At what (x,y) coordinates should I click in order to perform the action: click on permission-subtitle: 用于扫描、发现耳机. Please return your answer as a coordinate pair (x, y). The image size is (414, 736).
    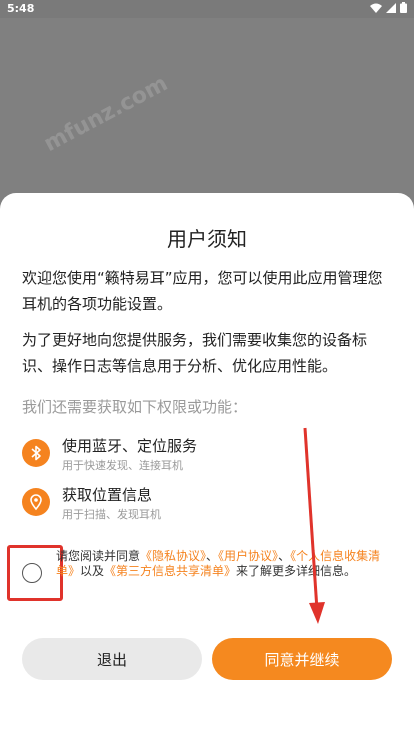
    Looking at the image, I should click on (111, 514).